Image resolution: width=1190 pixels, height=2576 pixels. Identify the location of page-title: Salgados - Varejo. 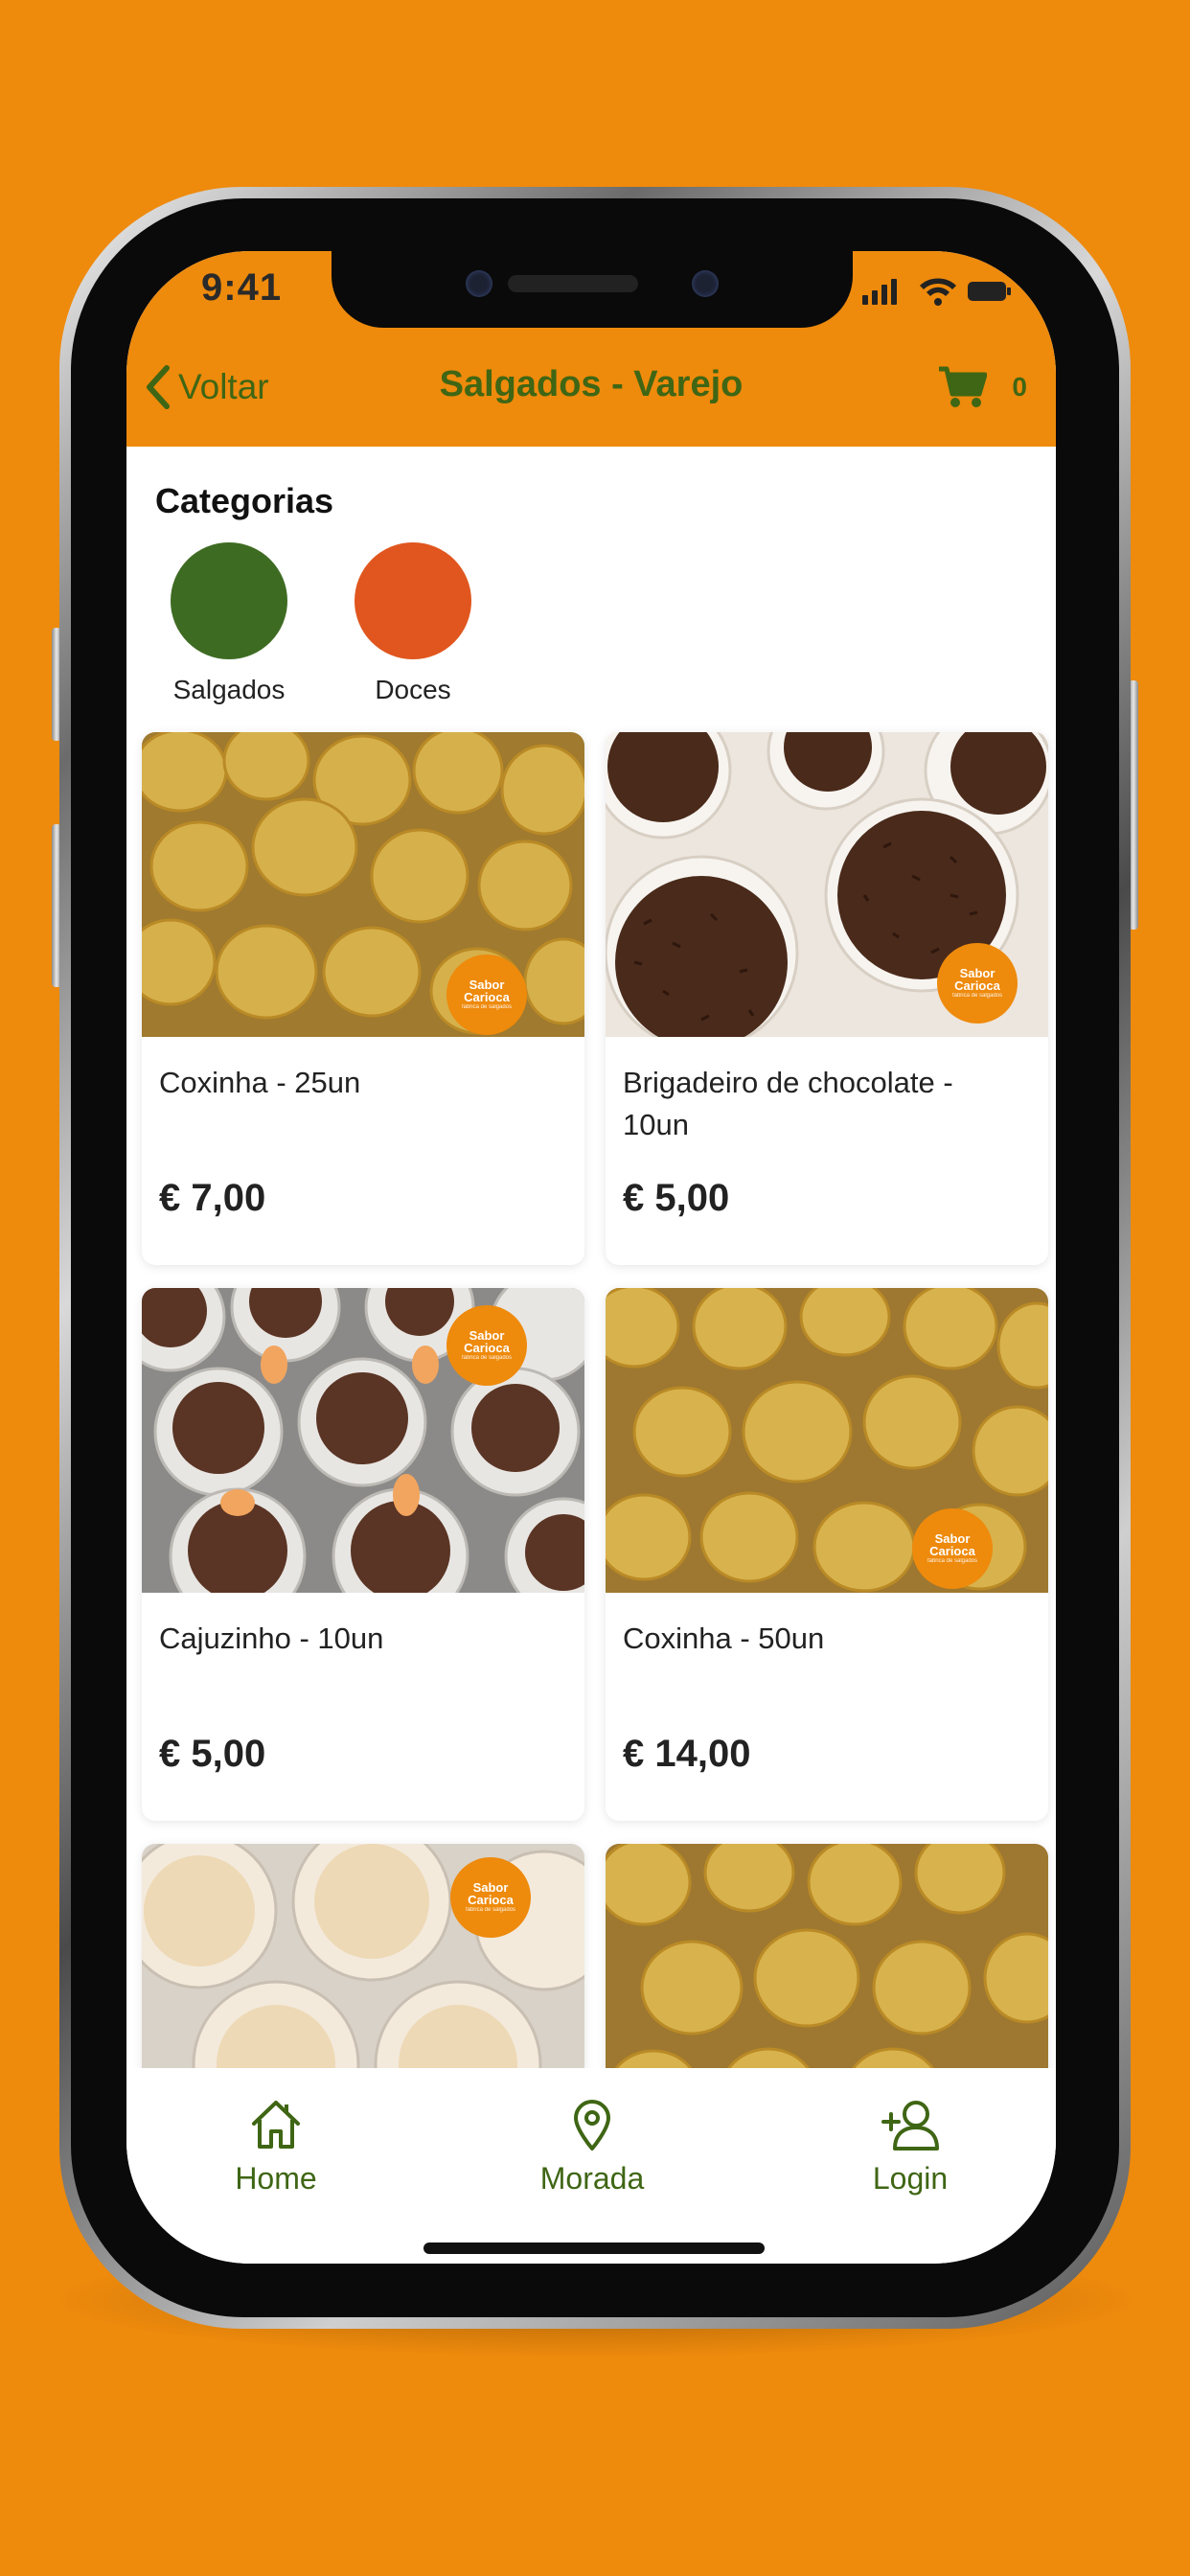
(591, 384).